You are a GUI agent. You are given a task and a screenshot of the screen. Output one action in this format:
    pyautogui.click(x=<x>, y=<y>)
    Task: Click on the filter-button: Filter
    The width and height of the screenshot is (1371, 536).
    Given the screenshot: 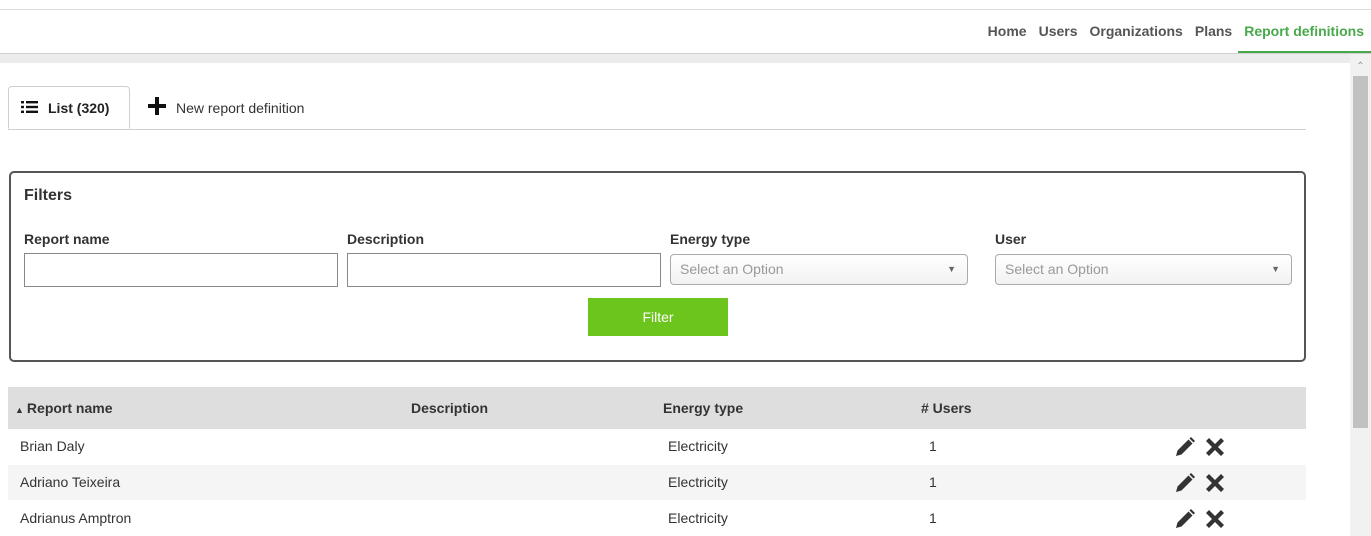 What is the action you would take?
    pyautogui.click(x=658, y=317)
    